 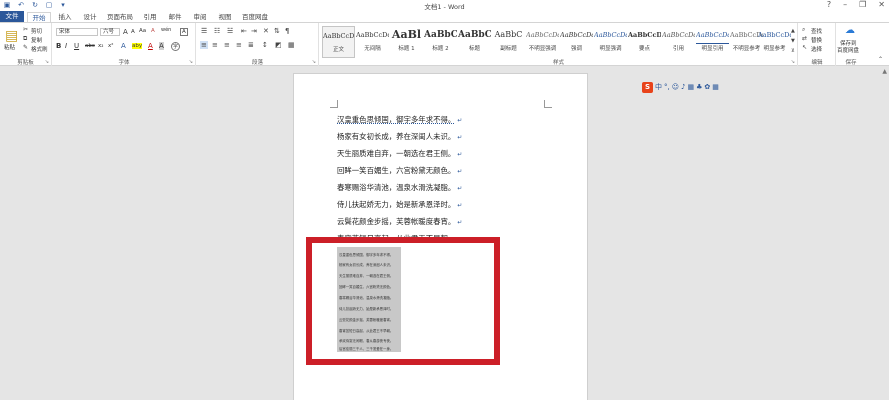 I want to click on borders-icon: ▦, so click(x=291, y=45).